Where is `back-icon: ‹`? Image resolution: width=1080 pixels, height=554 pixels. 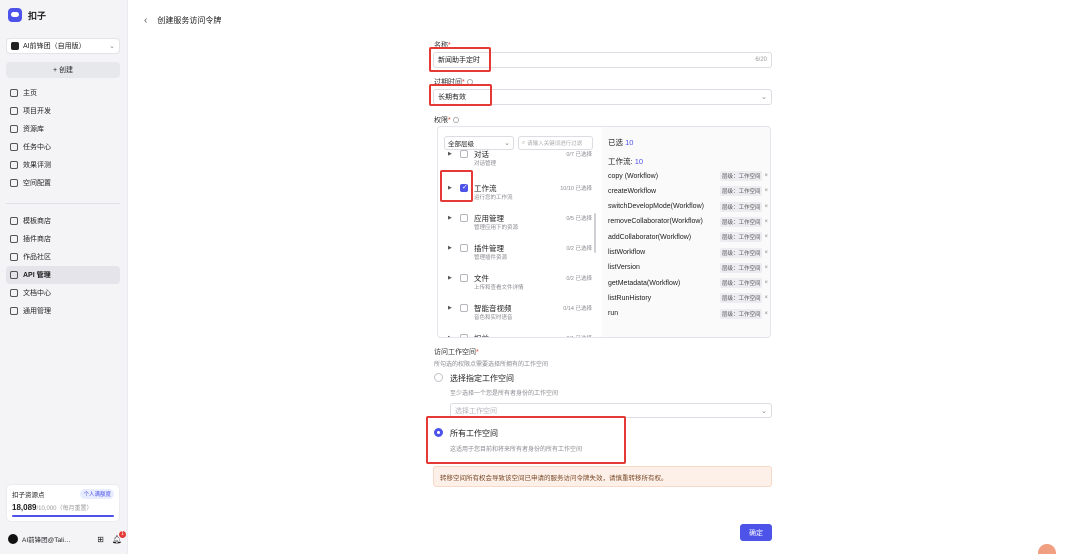
back-icon: ‹ is located at coordinates (145, 20).